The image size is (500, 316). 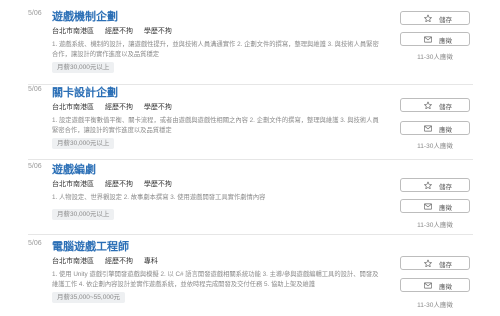 I want to click on job-title-link: 遊戲編劇, so click(x=74, y=169).